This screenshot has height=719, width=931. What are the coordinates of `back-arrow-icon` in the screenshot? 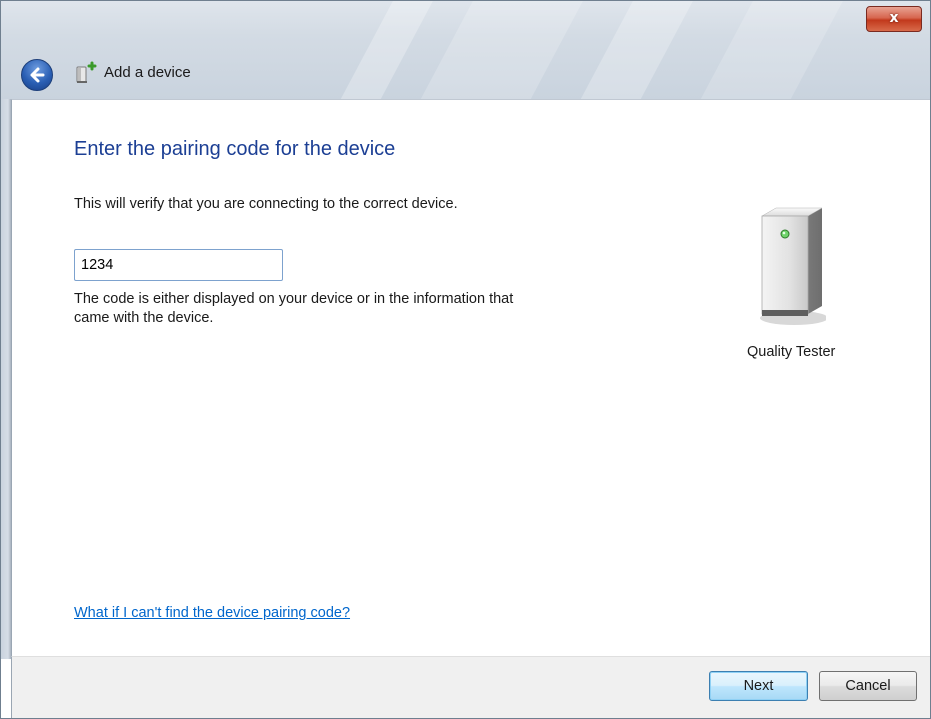 It's located at (37, 75).